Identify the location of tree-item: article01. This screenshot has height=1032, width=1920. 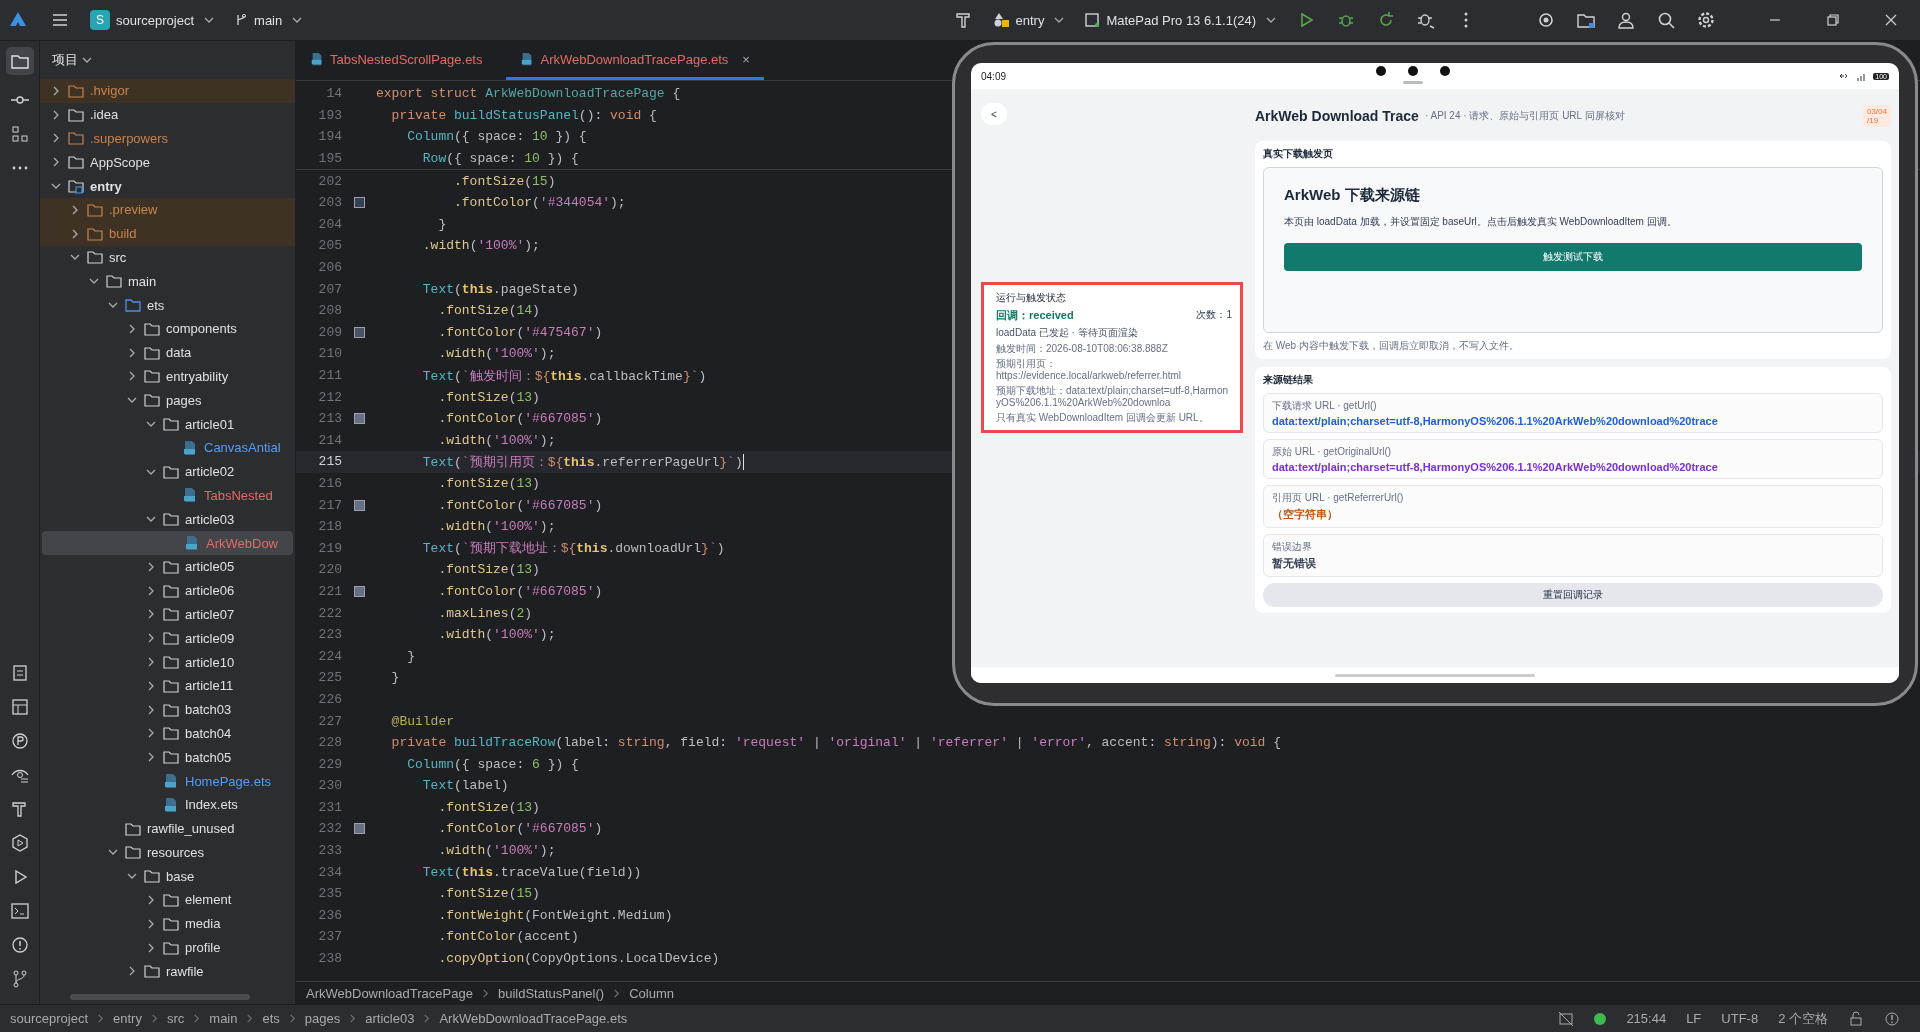
(167, 424).